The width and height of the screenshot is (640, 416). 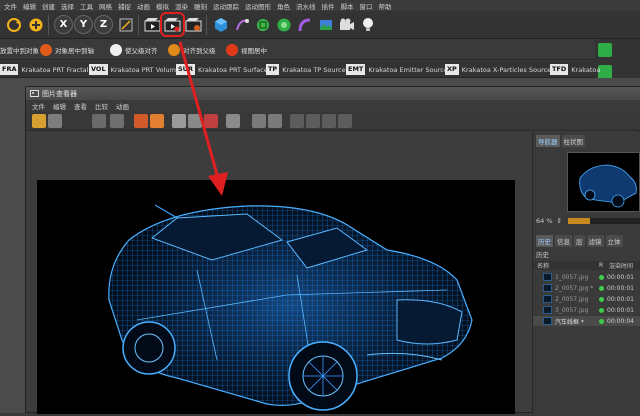 What do you see at coordinates (13, 24) in the screenshot?
I see `rotate-icon` at bounding box center [13, 24].